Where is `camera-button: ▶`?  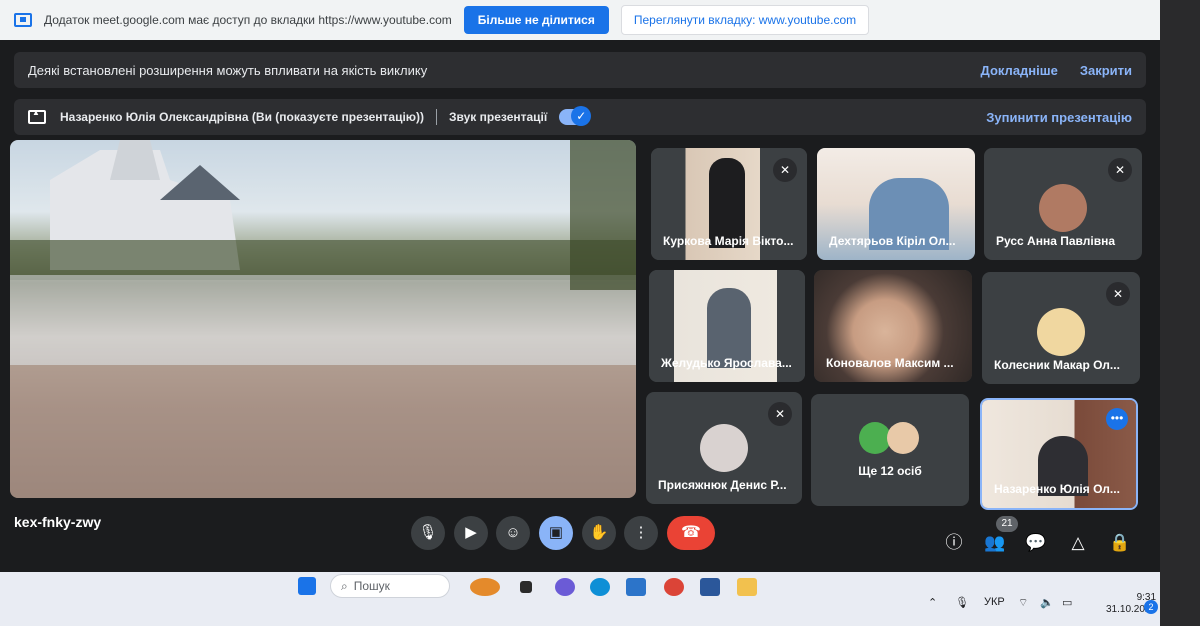
camera-button: ▶ is located at coordinates (471, 533).